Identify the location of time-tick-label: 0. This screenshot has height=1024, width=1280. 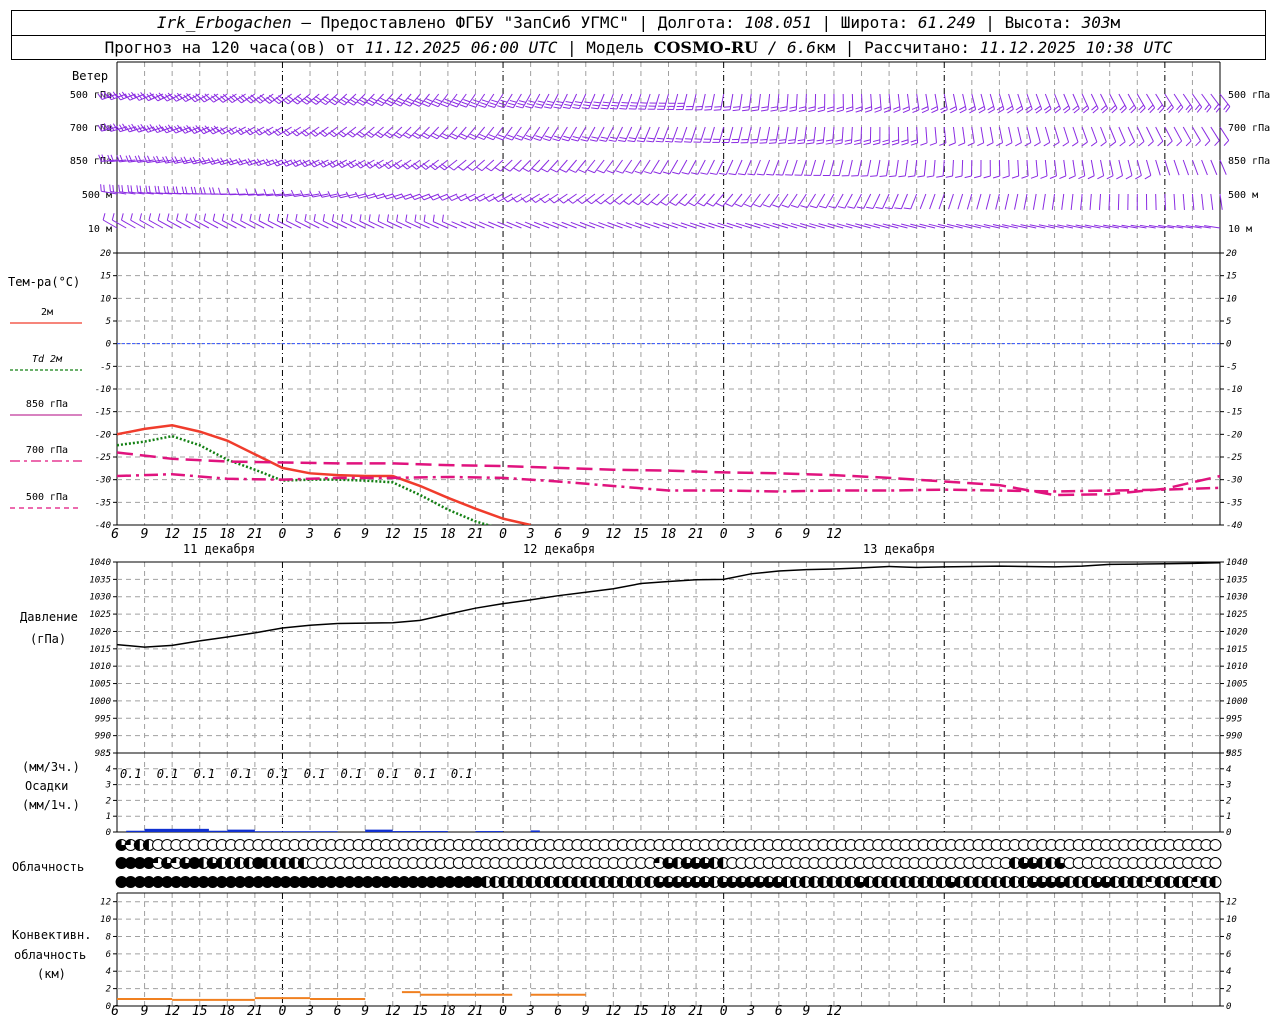
(283, 1011).